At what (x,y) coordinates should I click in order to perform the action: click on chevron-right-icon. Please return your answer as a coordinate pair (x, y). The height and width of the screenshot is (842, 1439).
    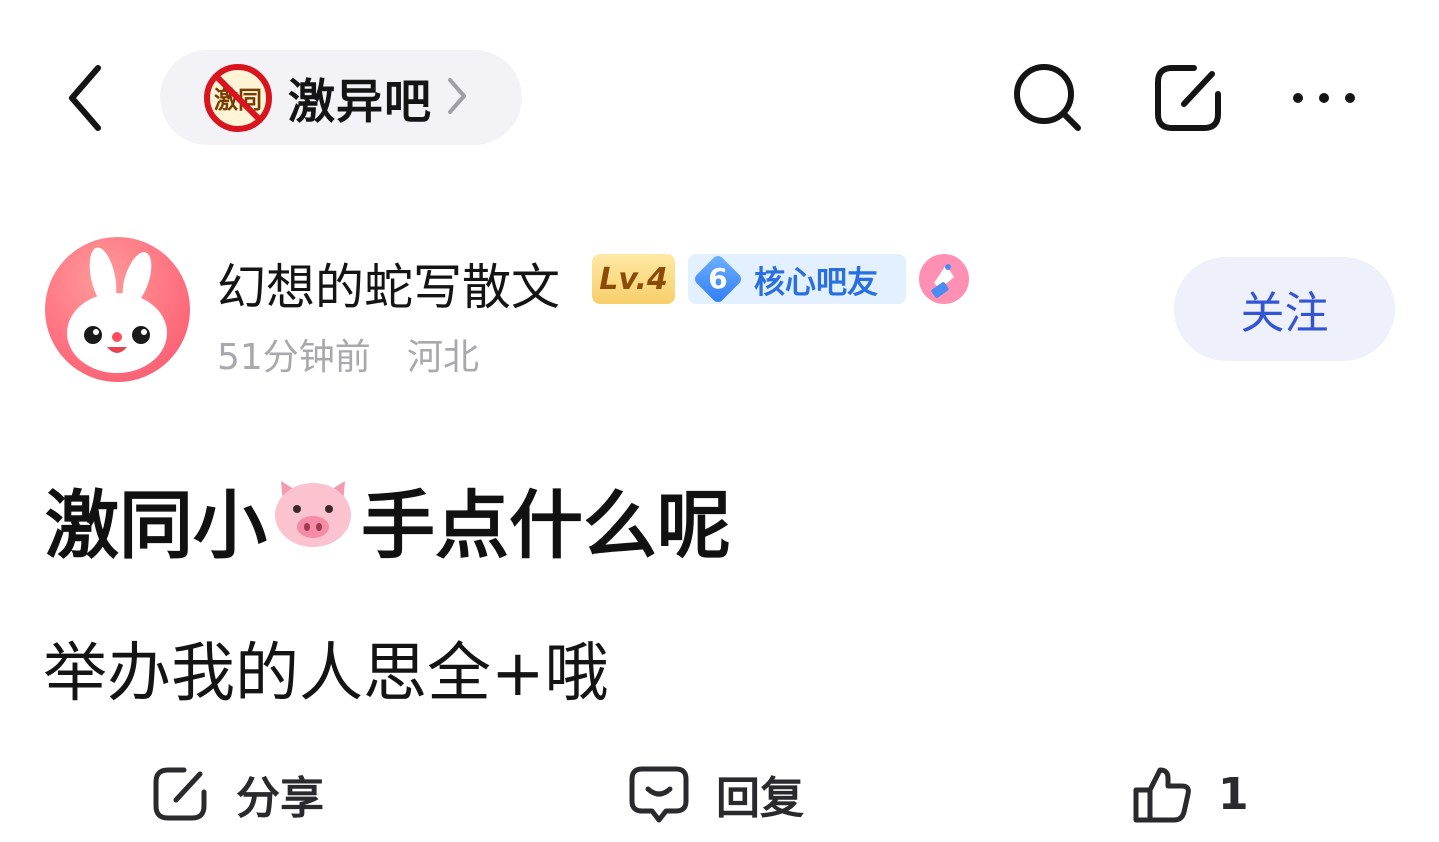
    Looking at the image, I should click on (457, 98).